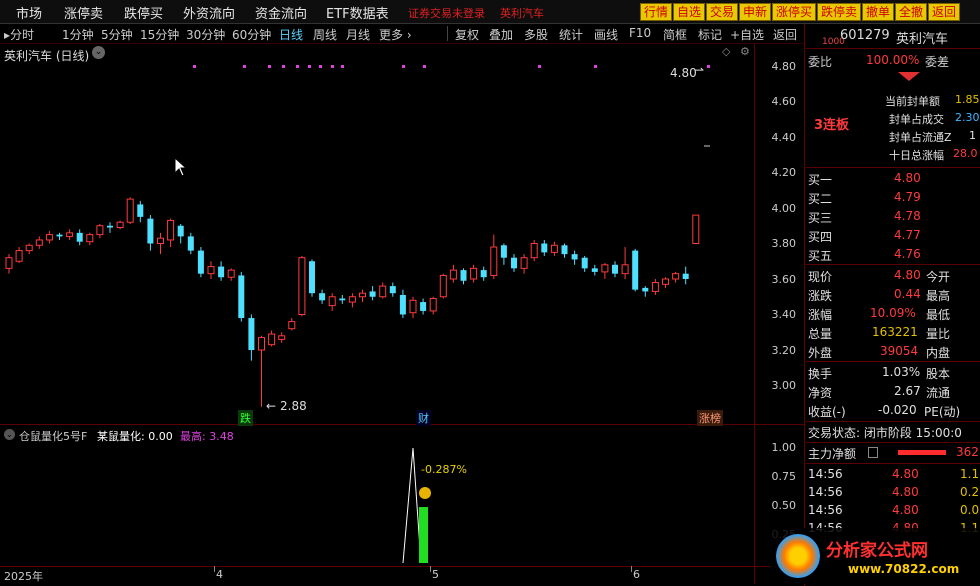 The image size is (980, 586). Describe the element at coordinates (907, 216) in the screenshot. I see `bid-price: 4.78` at that location.